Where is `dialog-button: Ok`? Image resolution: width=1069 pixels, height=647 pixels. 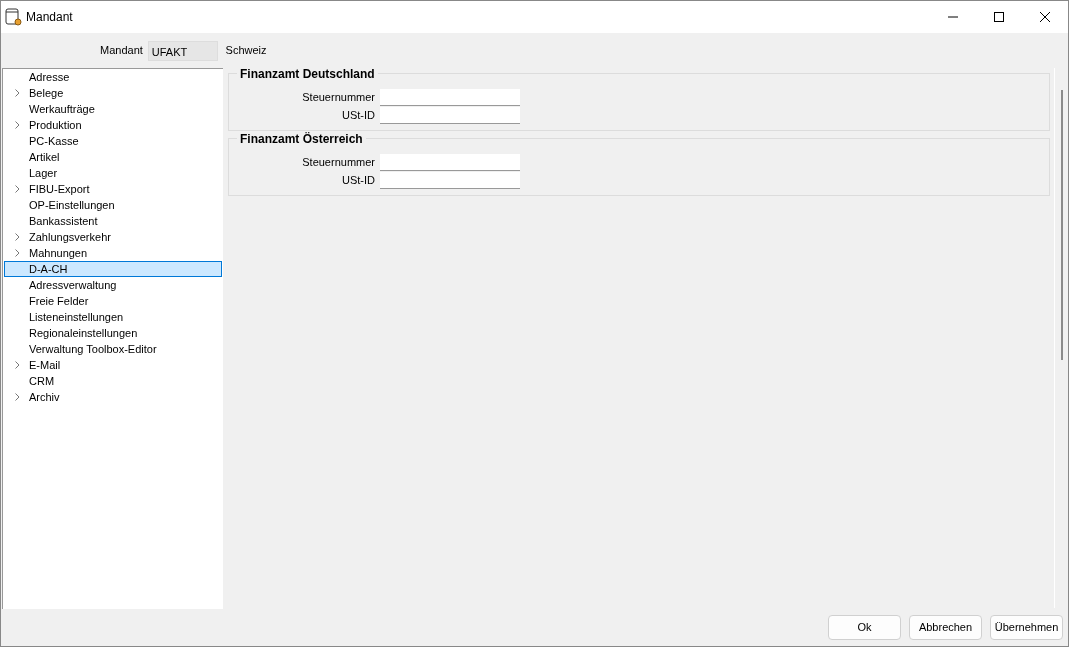
dialog-button: Ok is located at coordinates (864, 627).